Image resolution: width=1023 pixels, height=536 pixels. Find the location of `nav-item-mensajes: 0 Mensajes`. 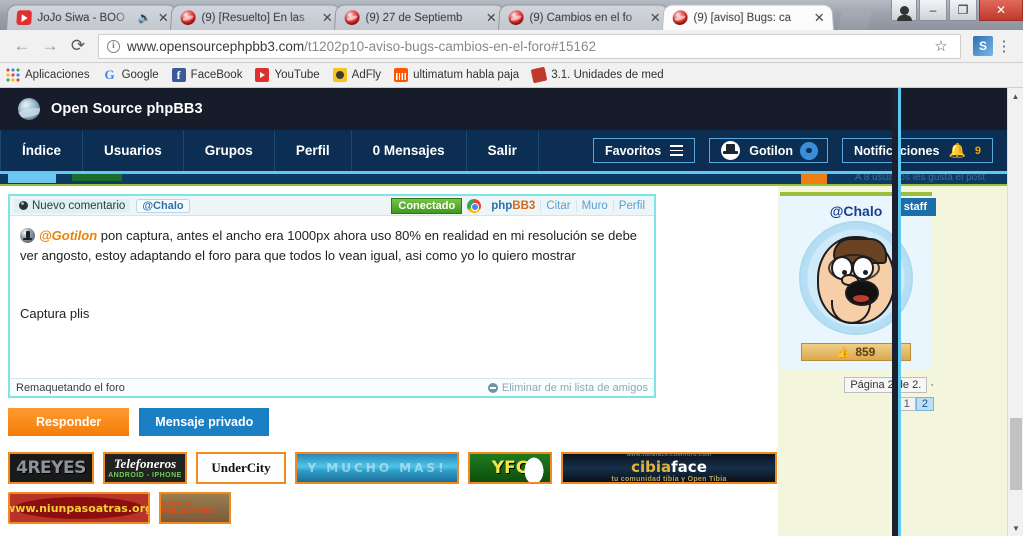

nav-item-mensajes: 0 Mensajes is located at coordinates (409, 150).